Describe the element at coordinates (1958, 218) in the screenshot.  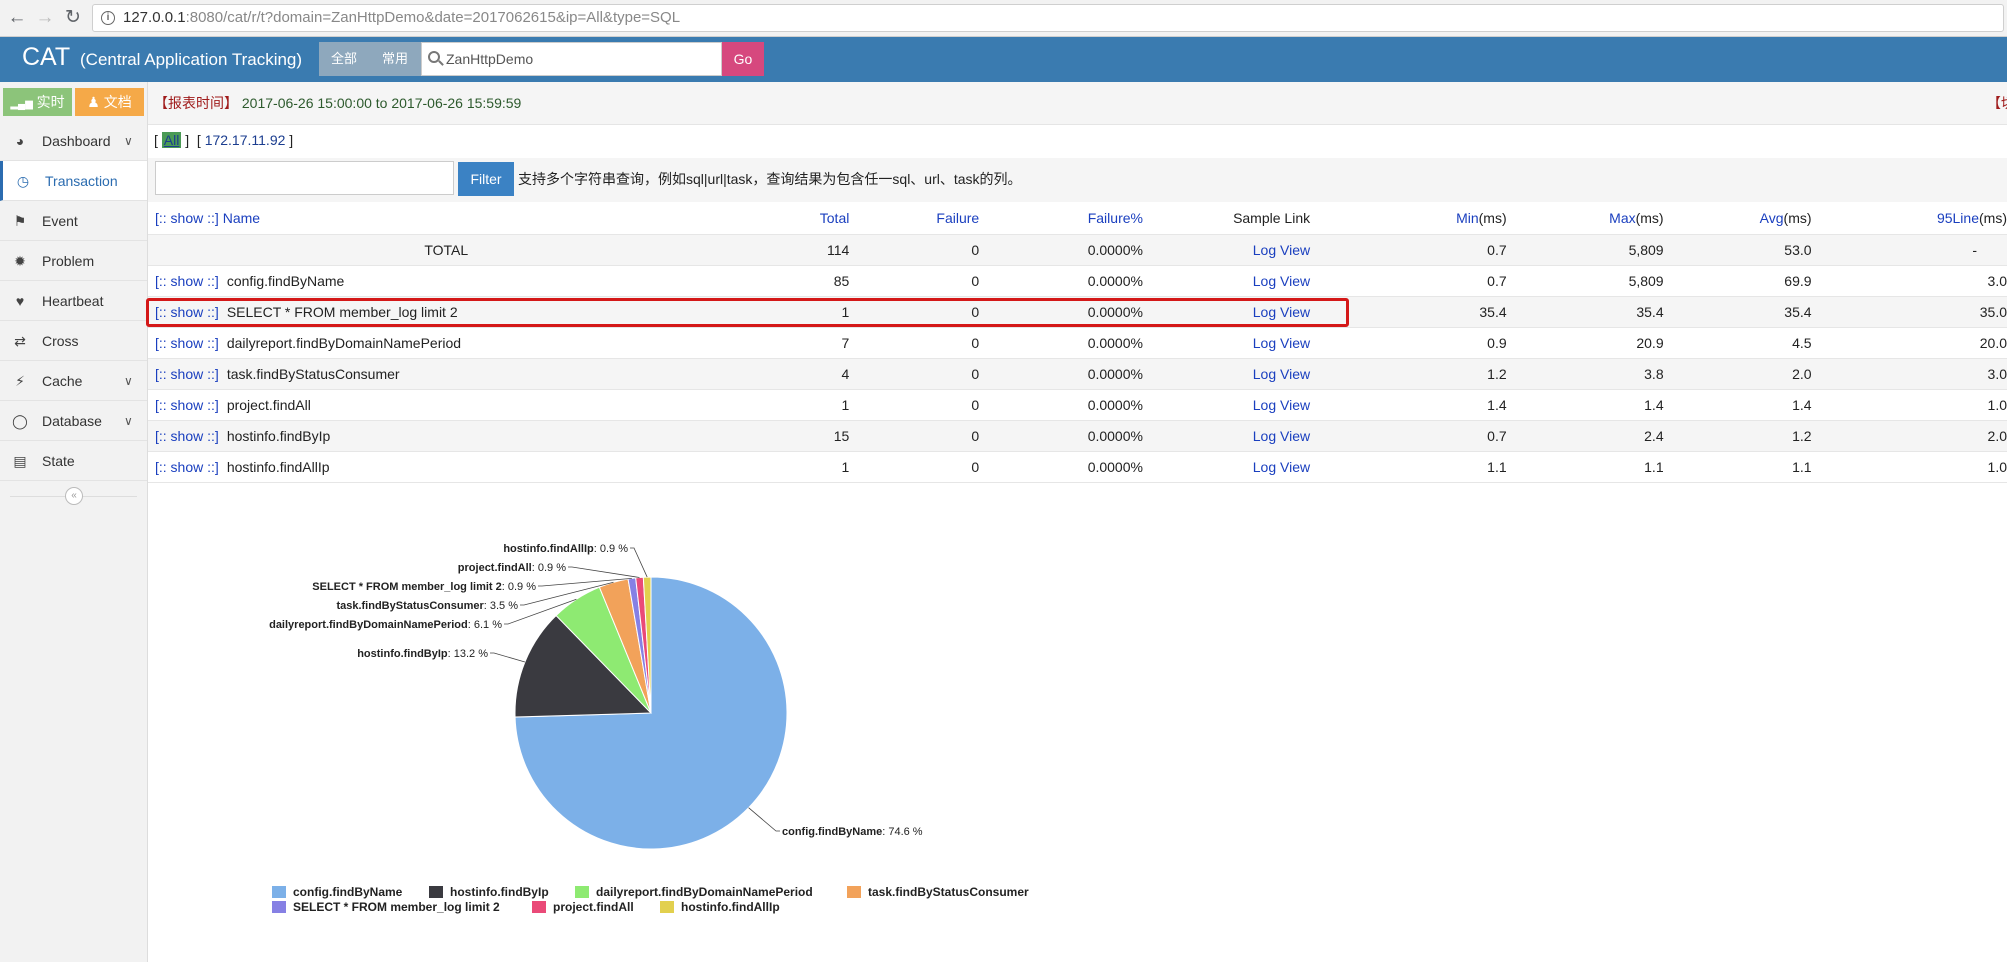
I see `sort-95line-link: 95Line` at that location.